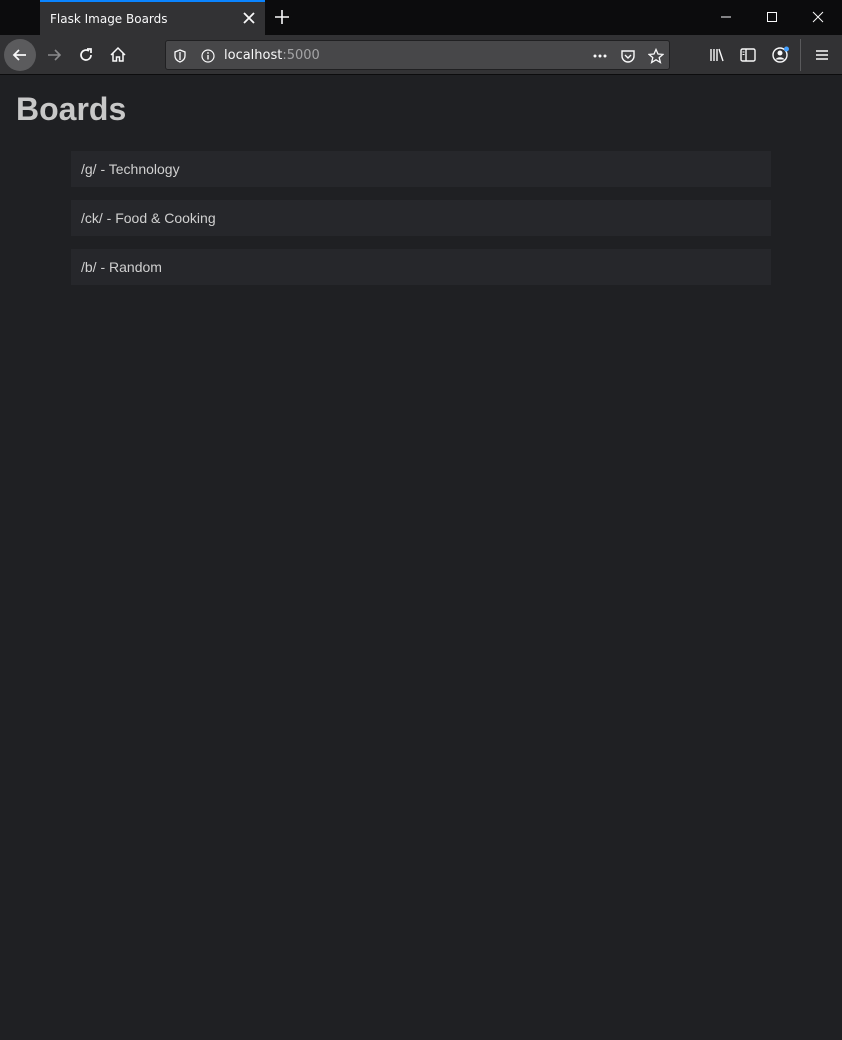  I want to click on back-button, so click(20, 55).